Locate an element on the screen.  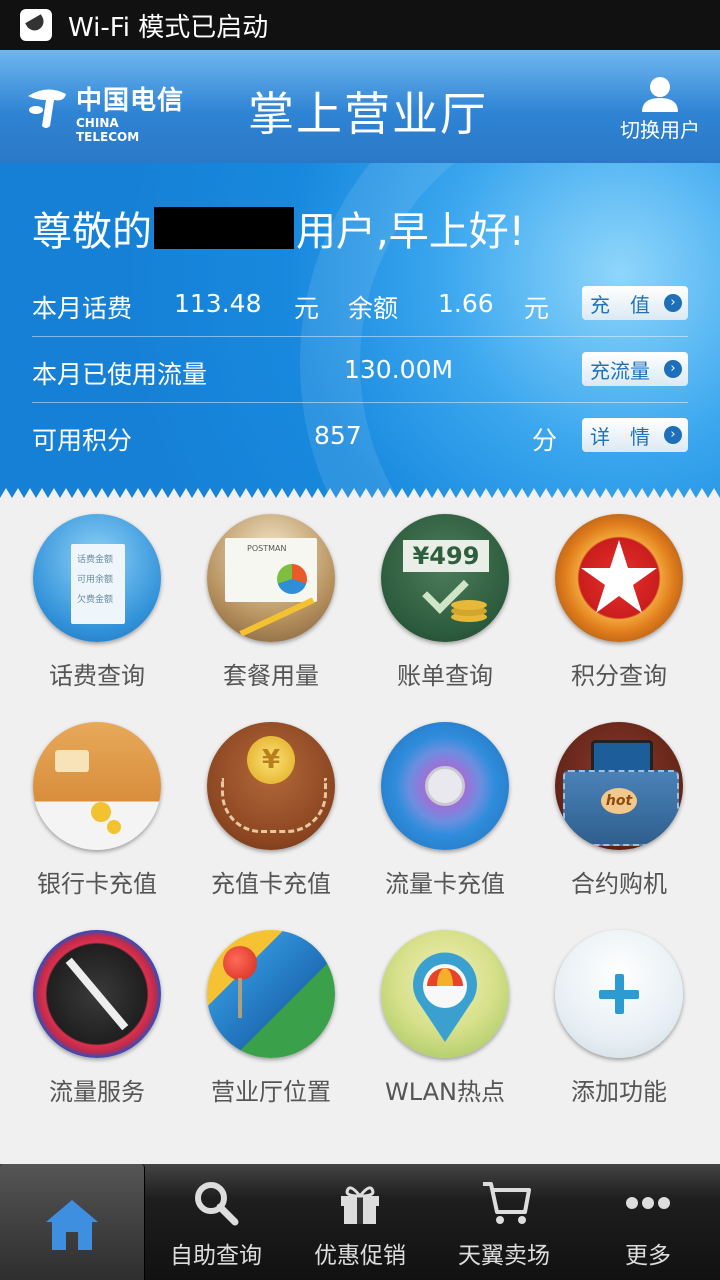
feature-label: 合约购机 is located at coordinates (619, 884).